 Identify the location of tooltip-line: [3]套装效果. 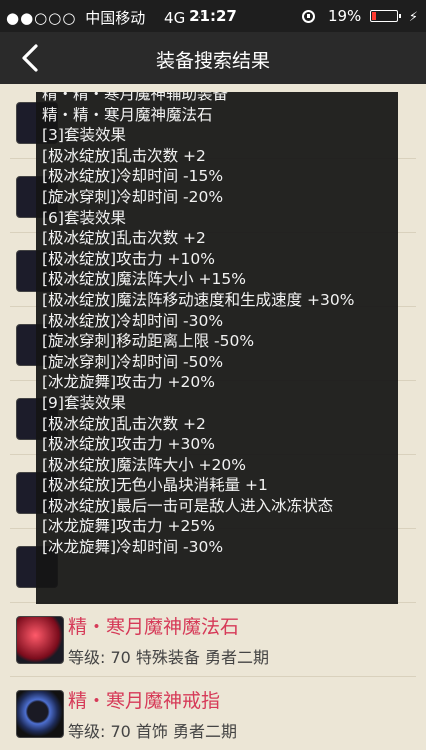
(84, 135).